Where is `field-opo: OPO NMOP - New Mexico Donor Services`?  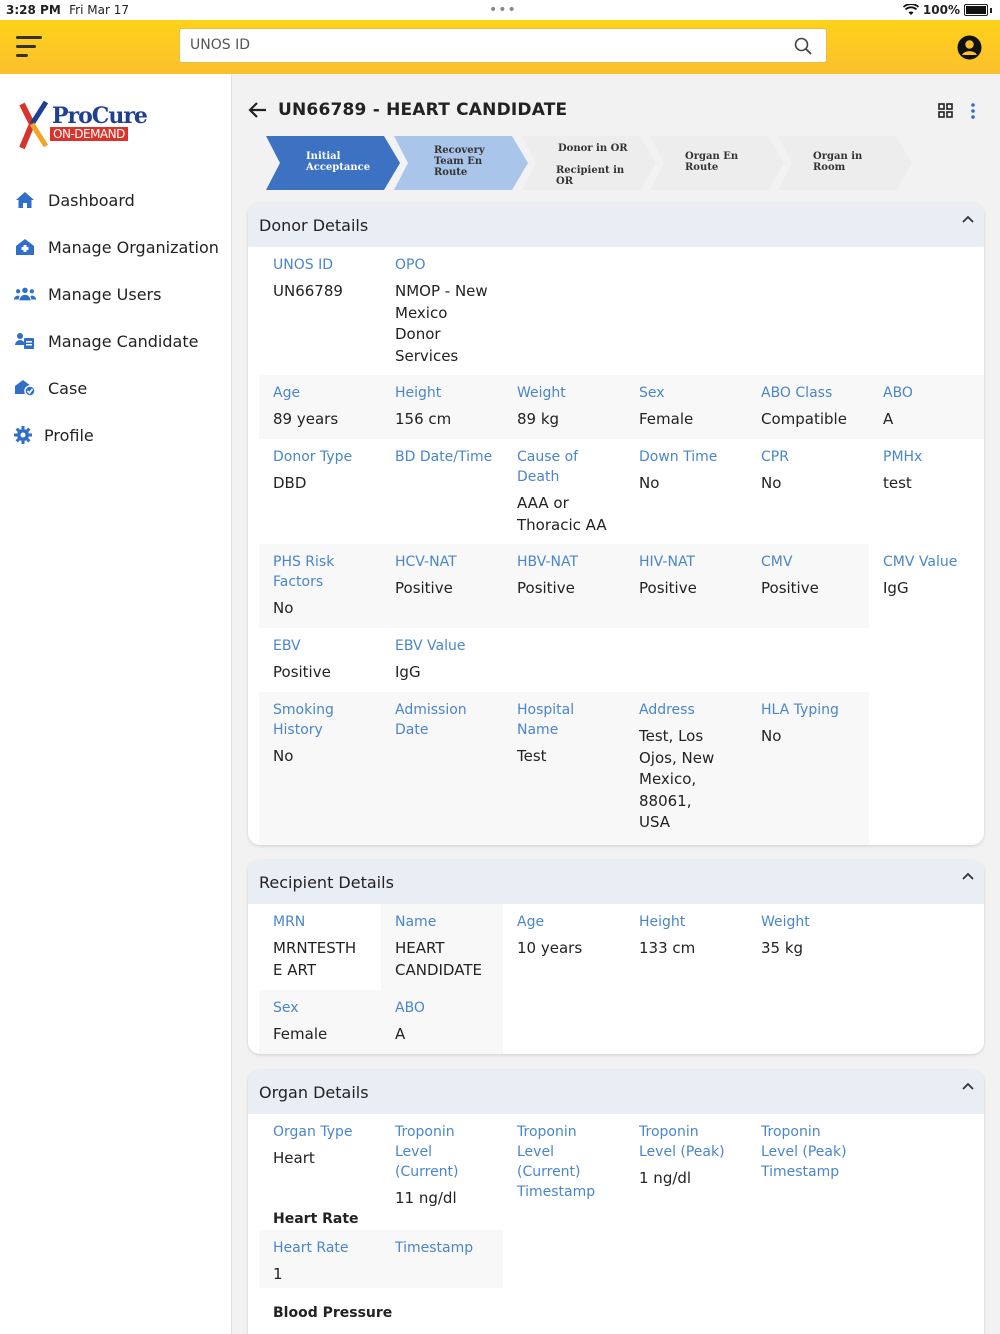
field-opo: OPO NMOP - New Mexico Donor Services is located at coordinates (441, 311).